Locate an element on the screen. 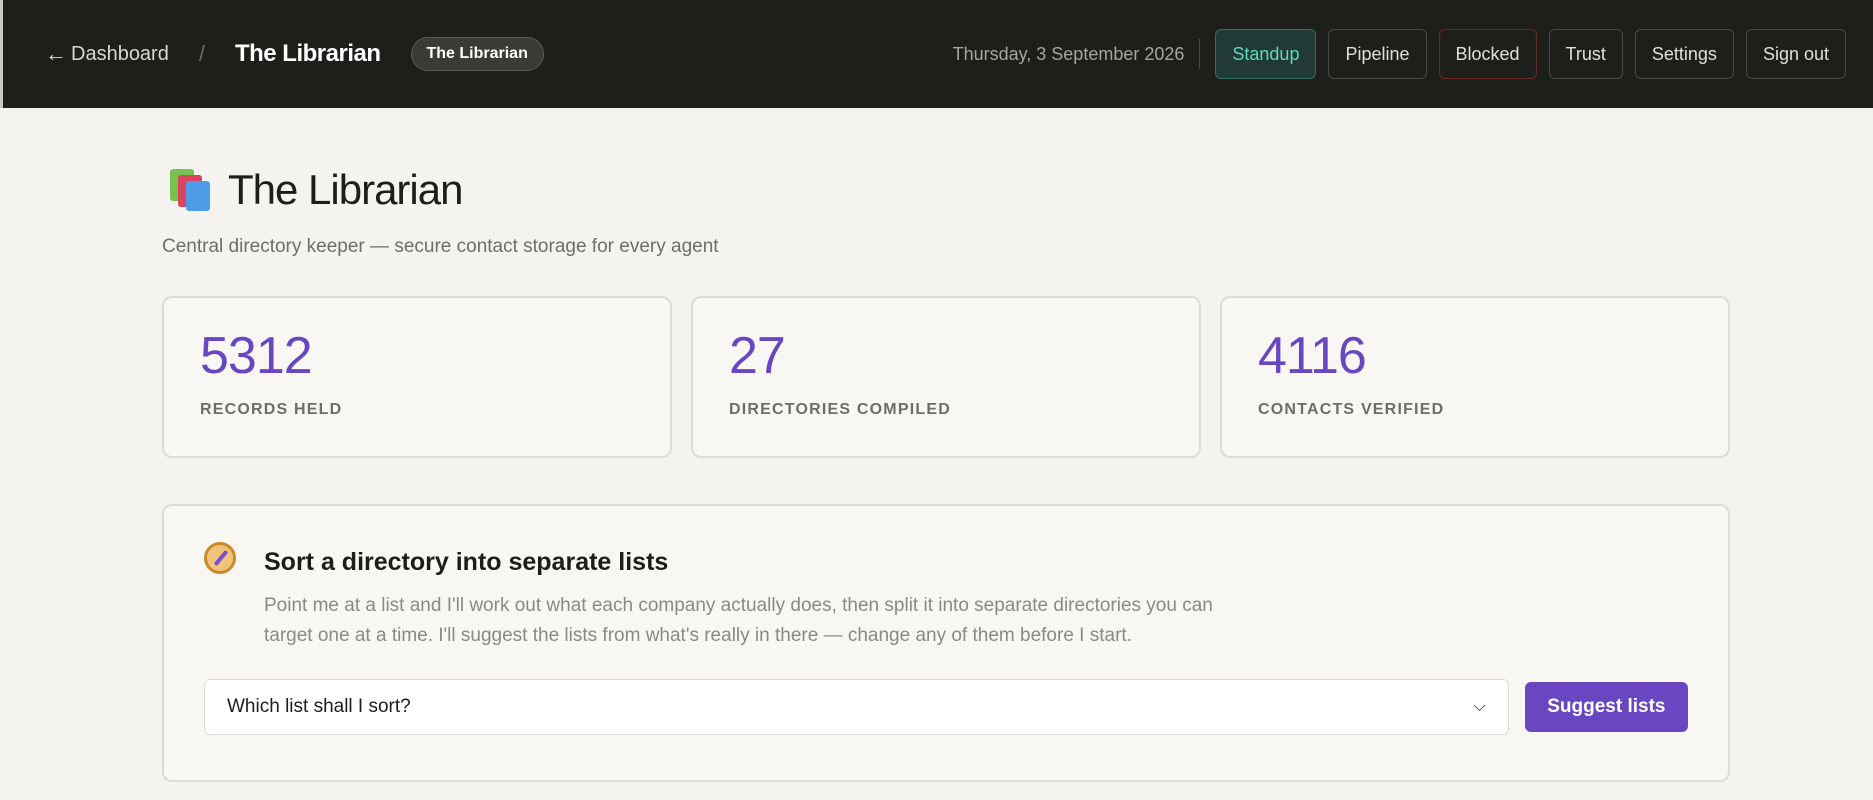  back-link-label: Dashboard is located at coordinates (120, 53).